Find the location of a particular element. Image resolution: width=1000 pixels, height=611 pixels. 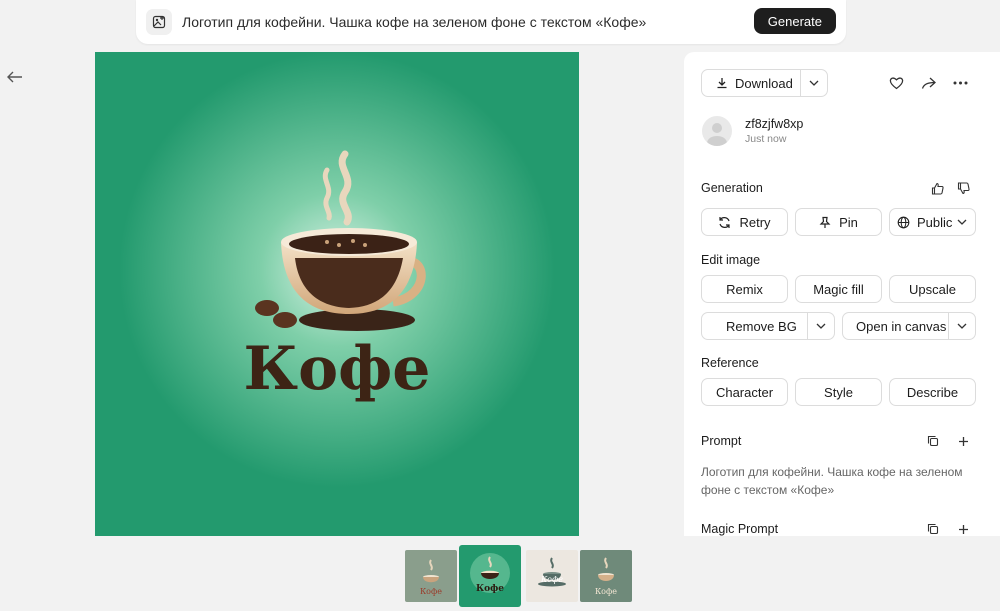

thumbnail-2-selected: Кофе is located at coordinates (490, 576).